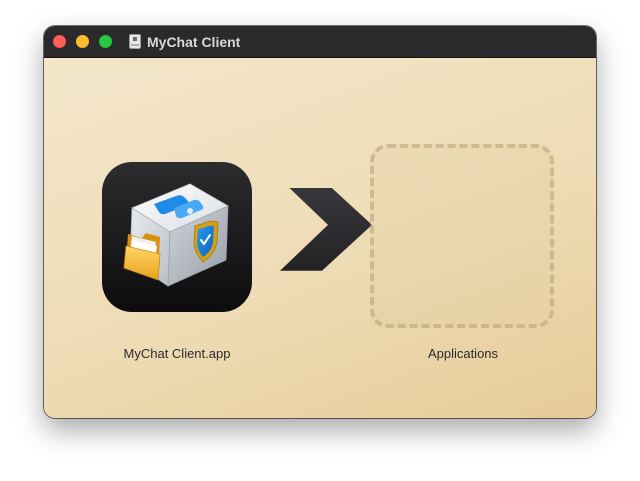  I want to click on title-bar: MyChat Client, so click(320, 42).